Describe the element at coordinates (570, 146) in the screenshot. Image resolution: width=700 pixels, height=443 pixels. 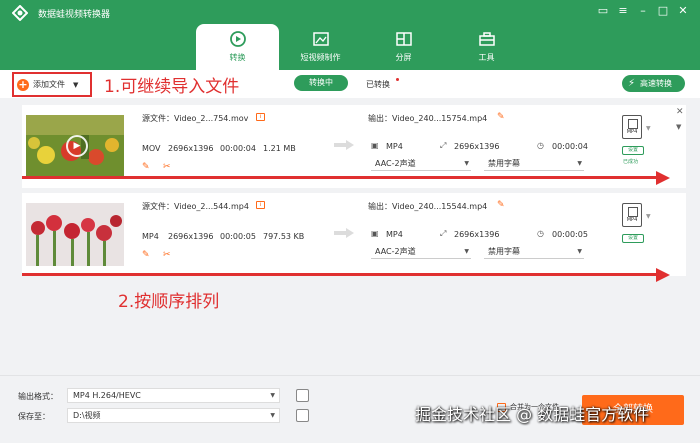
I see `output-duration: 00:00:04` at that location.